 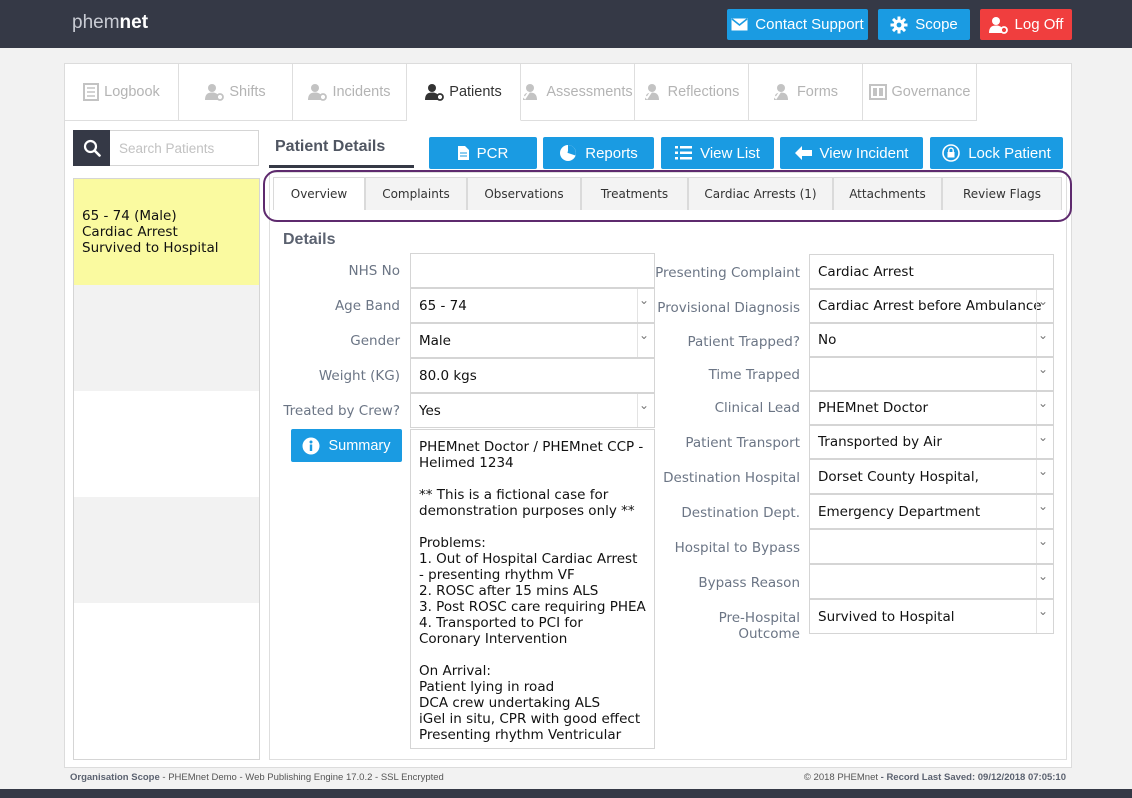 I want to click on logo-text-light: phem, so click(x=96, y=22).